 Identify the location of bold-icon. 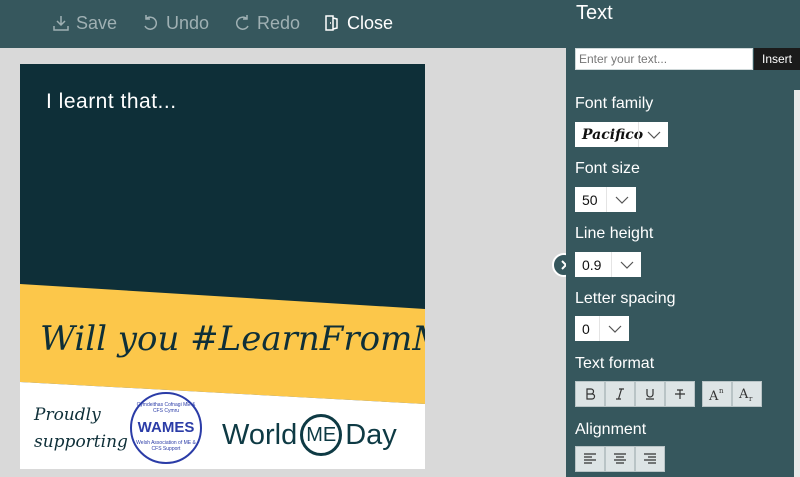
(591, 394).